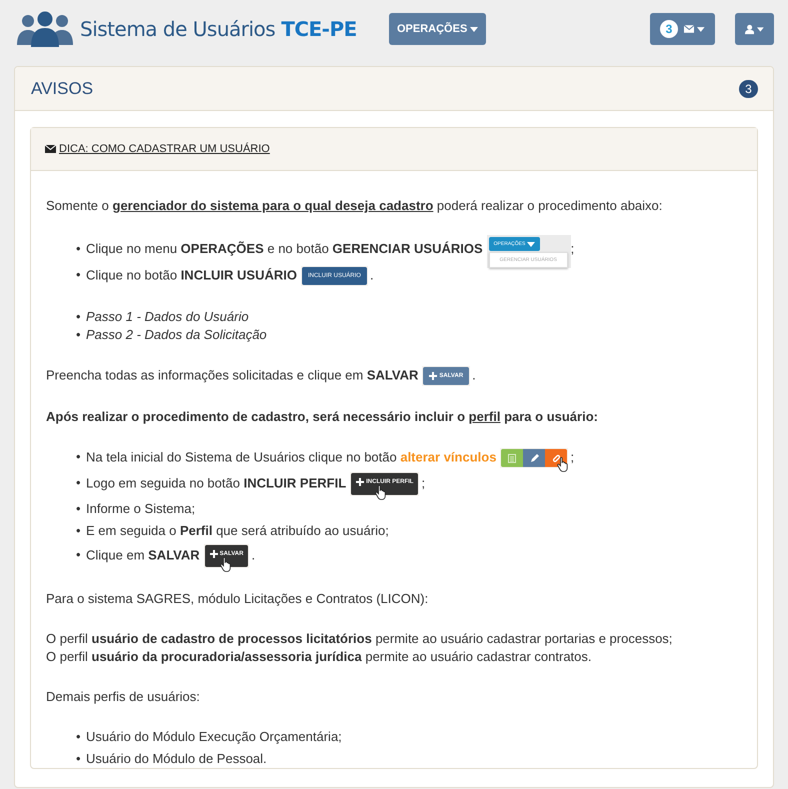  I want to click on instruction-text: Passo 1 - Dados do Usuário, so click(167, 316).